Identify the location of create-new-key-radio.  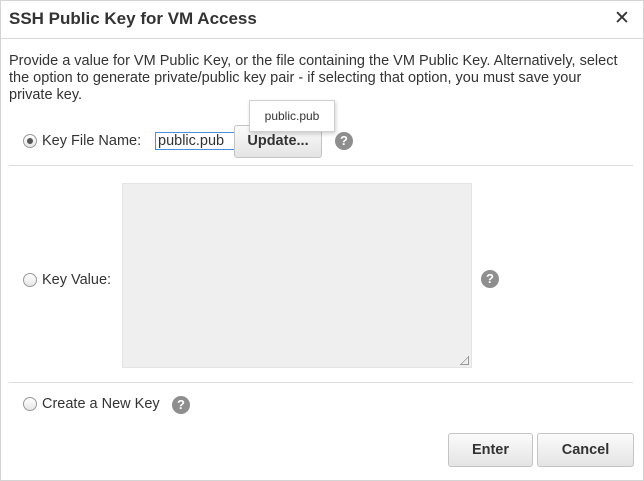
(30, 404).